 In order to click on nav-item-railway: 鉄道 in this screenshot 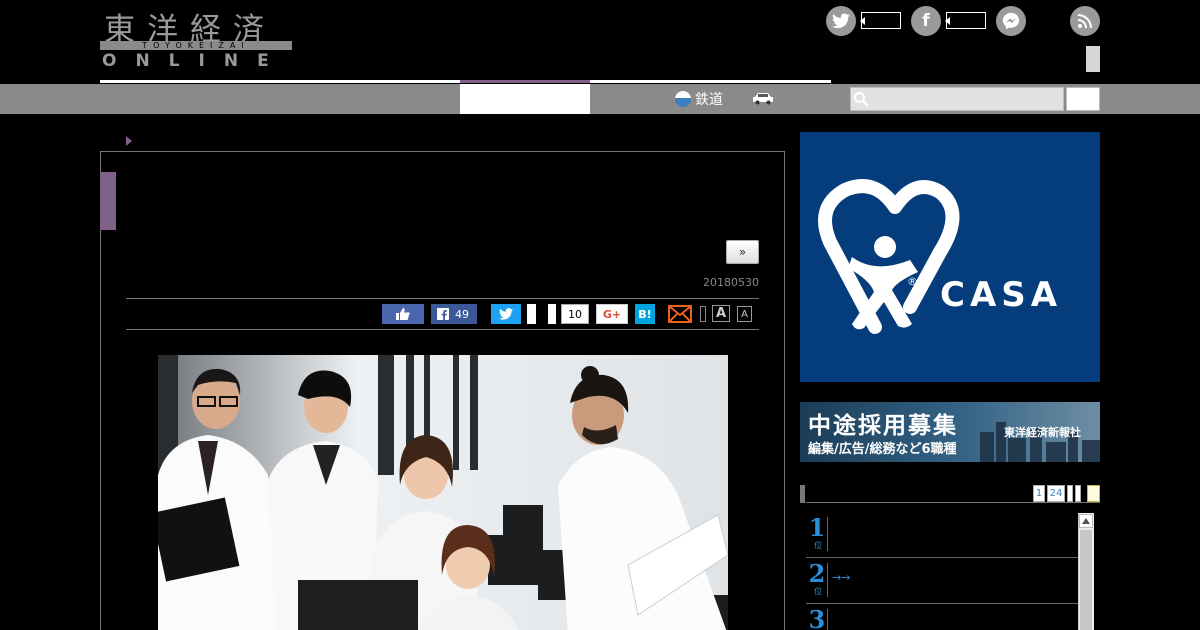, I will do `click(699, 99)`.